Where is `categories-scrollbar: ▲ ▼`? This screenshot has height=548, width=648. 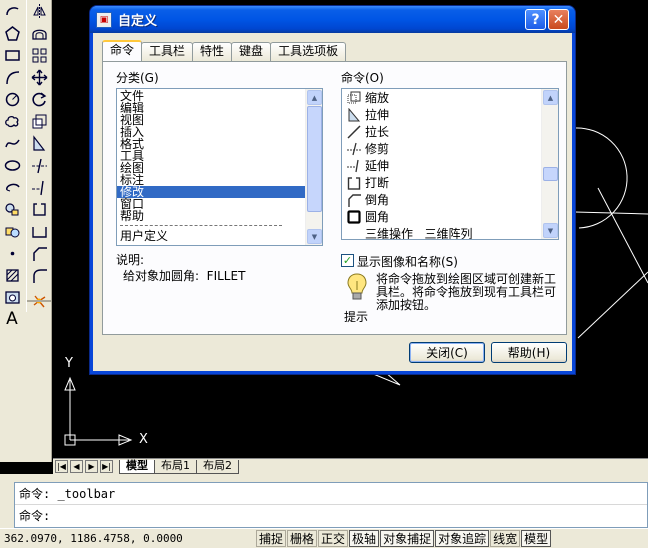 categories-scrollbar: ▲ ▼ is located at coordinates (313, 167).